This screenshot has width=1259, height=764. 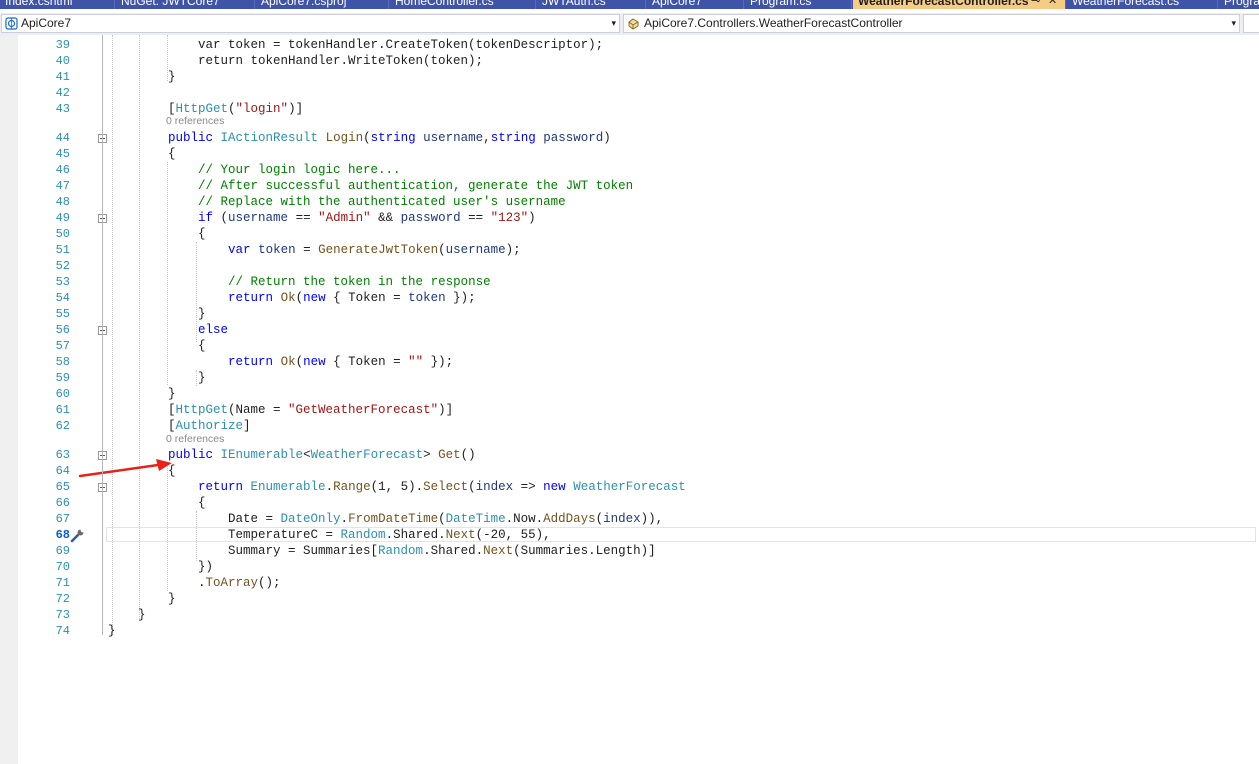 I want to click on class-icon, so click(x=633, y=24).